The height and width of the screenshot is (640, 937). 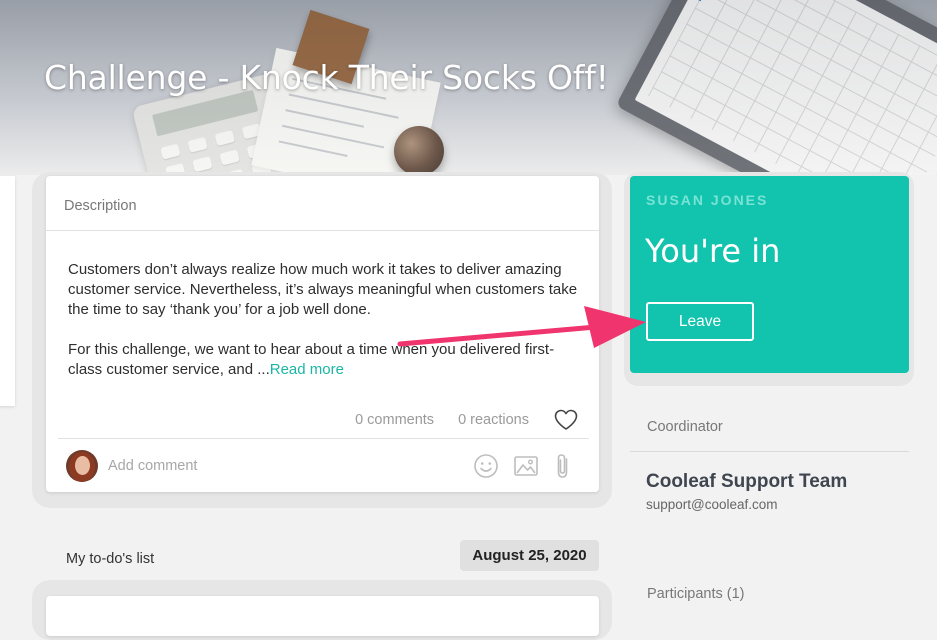 I want to click on comment-composer: Add comment, so click(x=319, y=466).